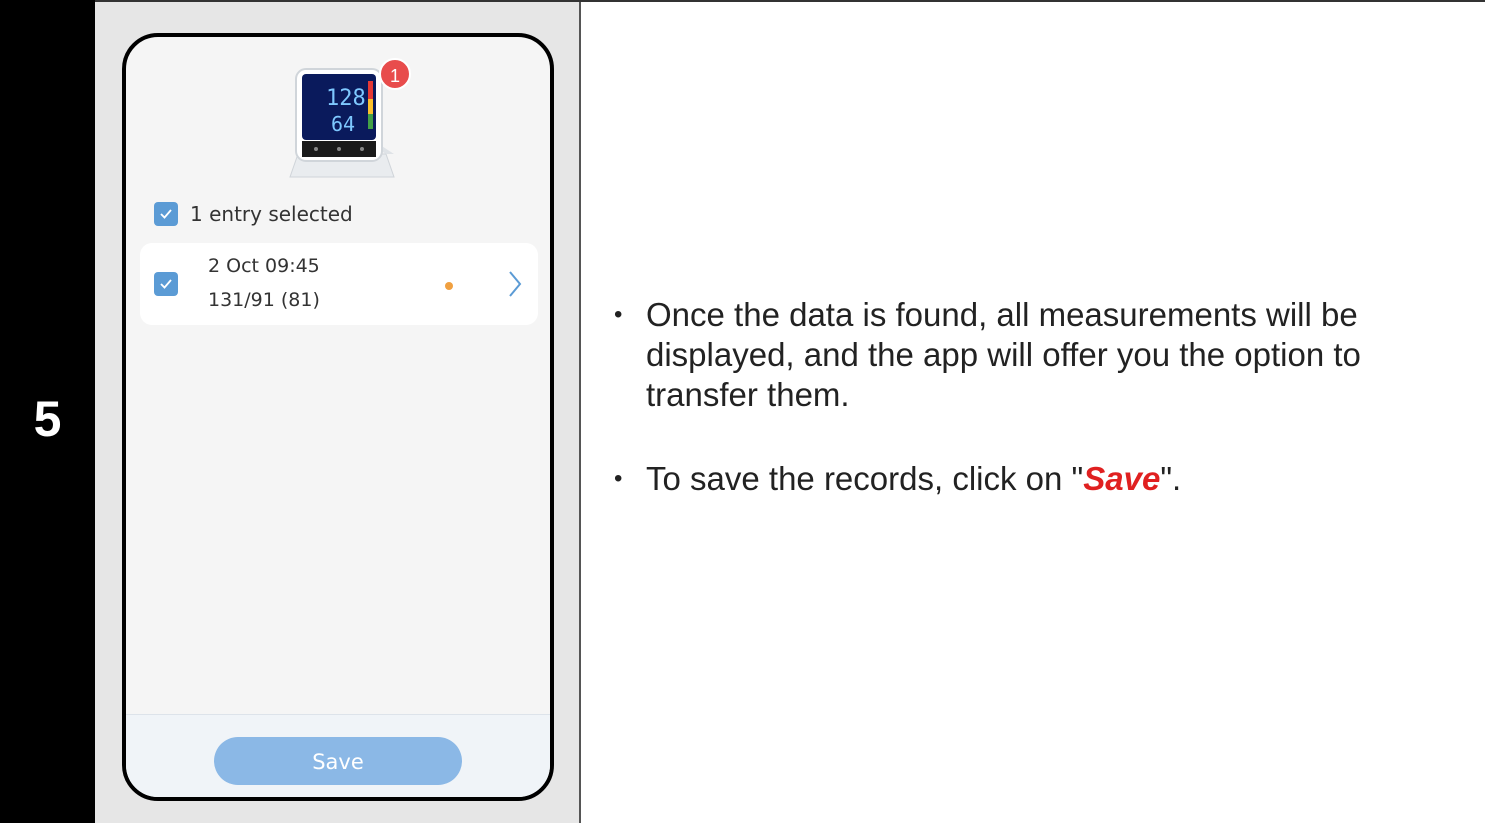 The height and width of the screenshot is (823, 1485). Describe the element at coordinates (271, 214) in the screenshot. I see `selection-count-label: 1 entry selected` at that location.